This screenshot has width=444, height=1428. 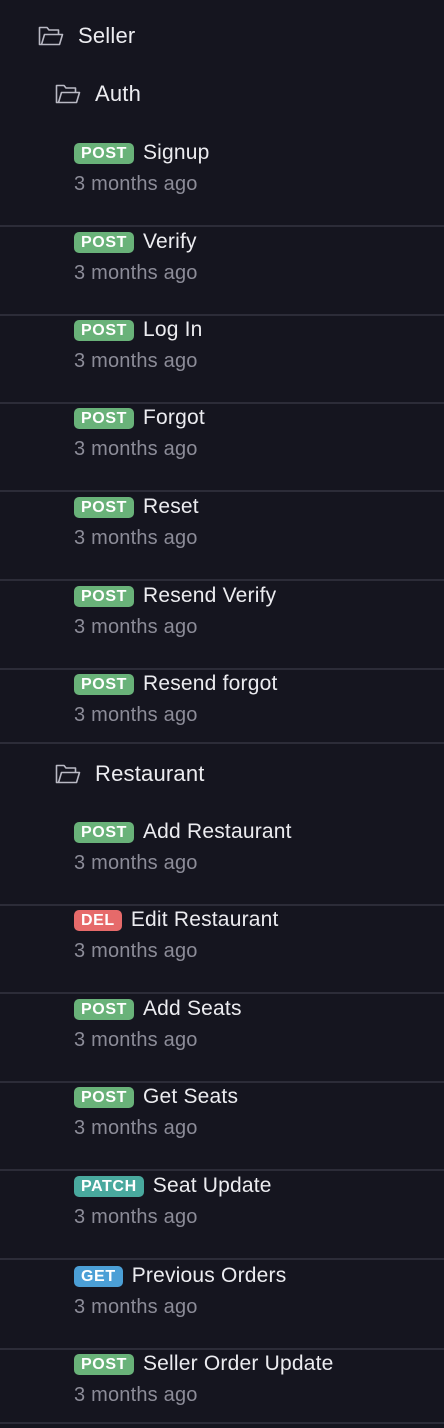 I want to click on request-item-verify: POST Verify 3 months ago, so click(x=222, y=272).